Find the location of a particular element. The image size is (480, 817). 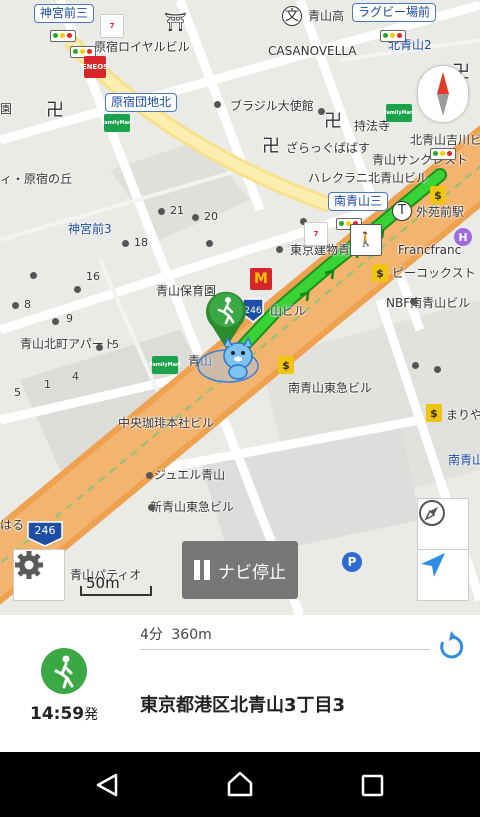

navi-stop-label: ナビ停止 is located at coordinates (252, 572).